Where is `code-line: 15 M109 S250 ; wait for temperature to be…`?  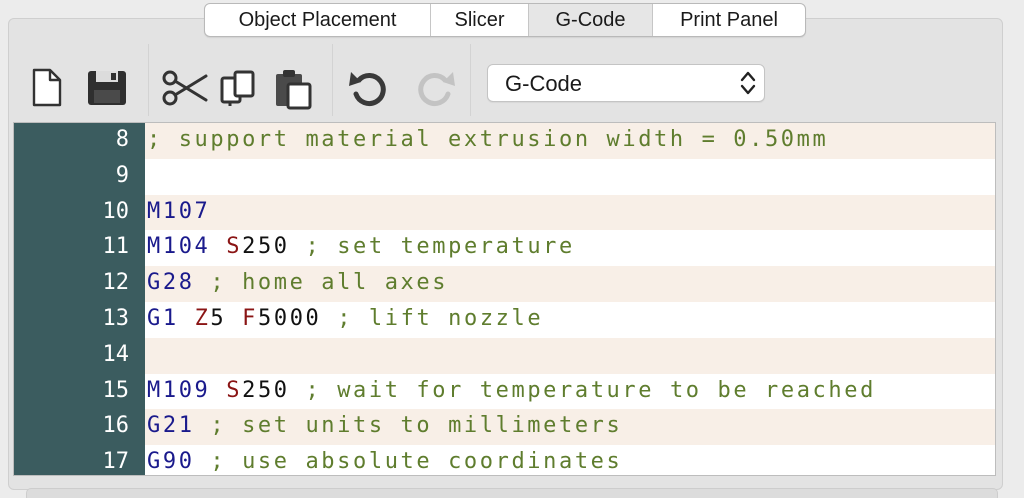
code-line: 15 M109 S250 ; wait for temperature to be… is located at coordinates (504, 392).